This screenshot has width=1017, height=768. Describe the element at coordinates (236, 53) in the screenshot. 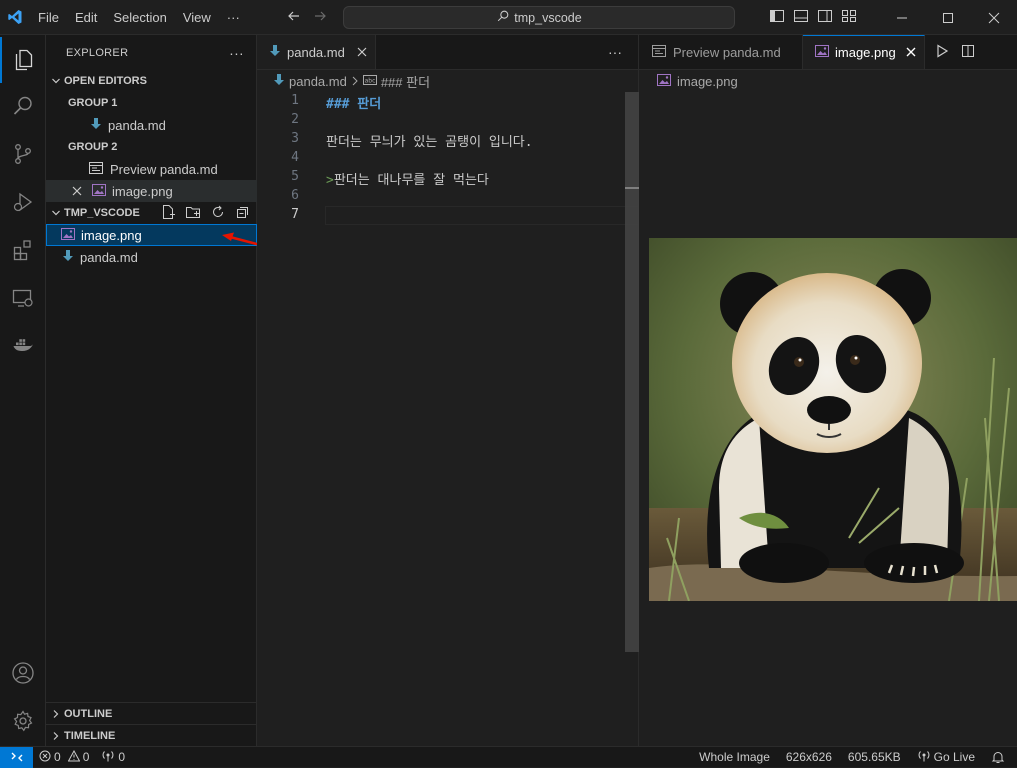

I see `explorer-more-button: ···` at that location.